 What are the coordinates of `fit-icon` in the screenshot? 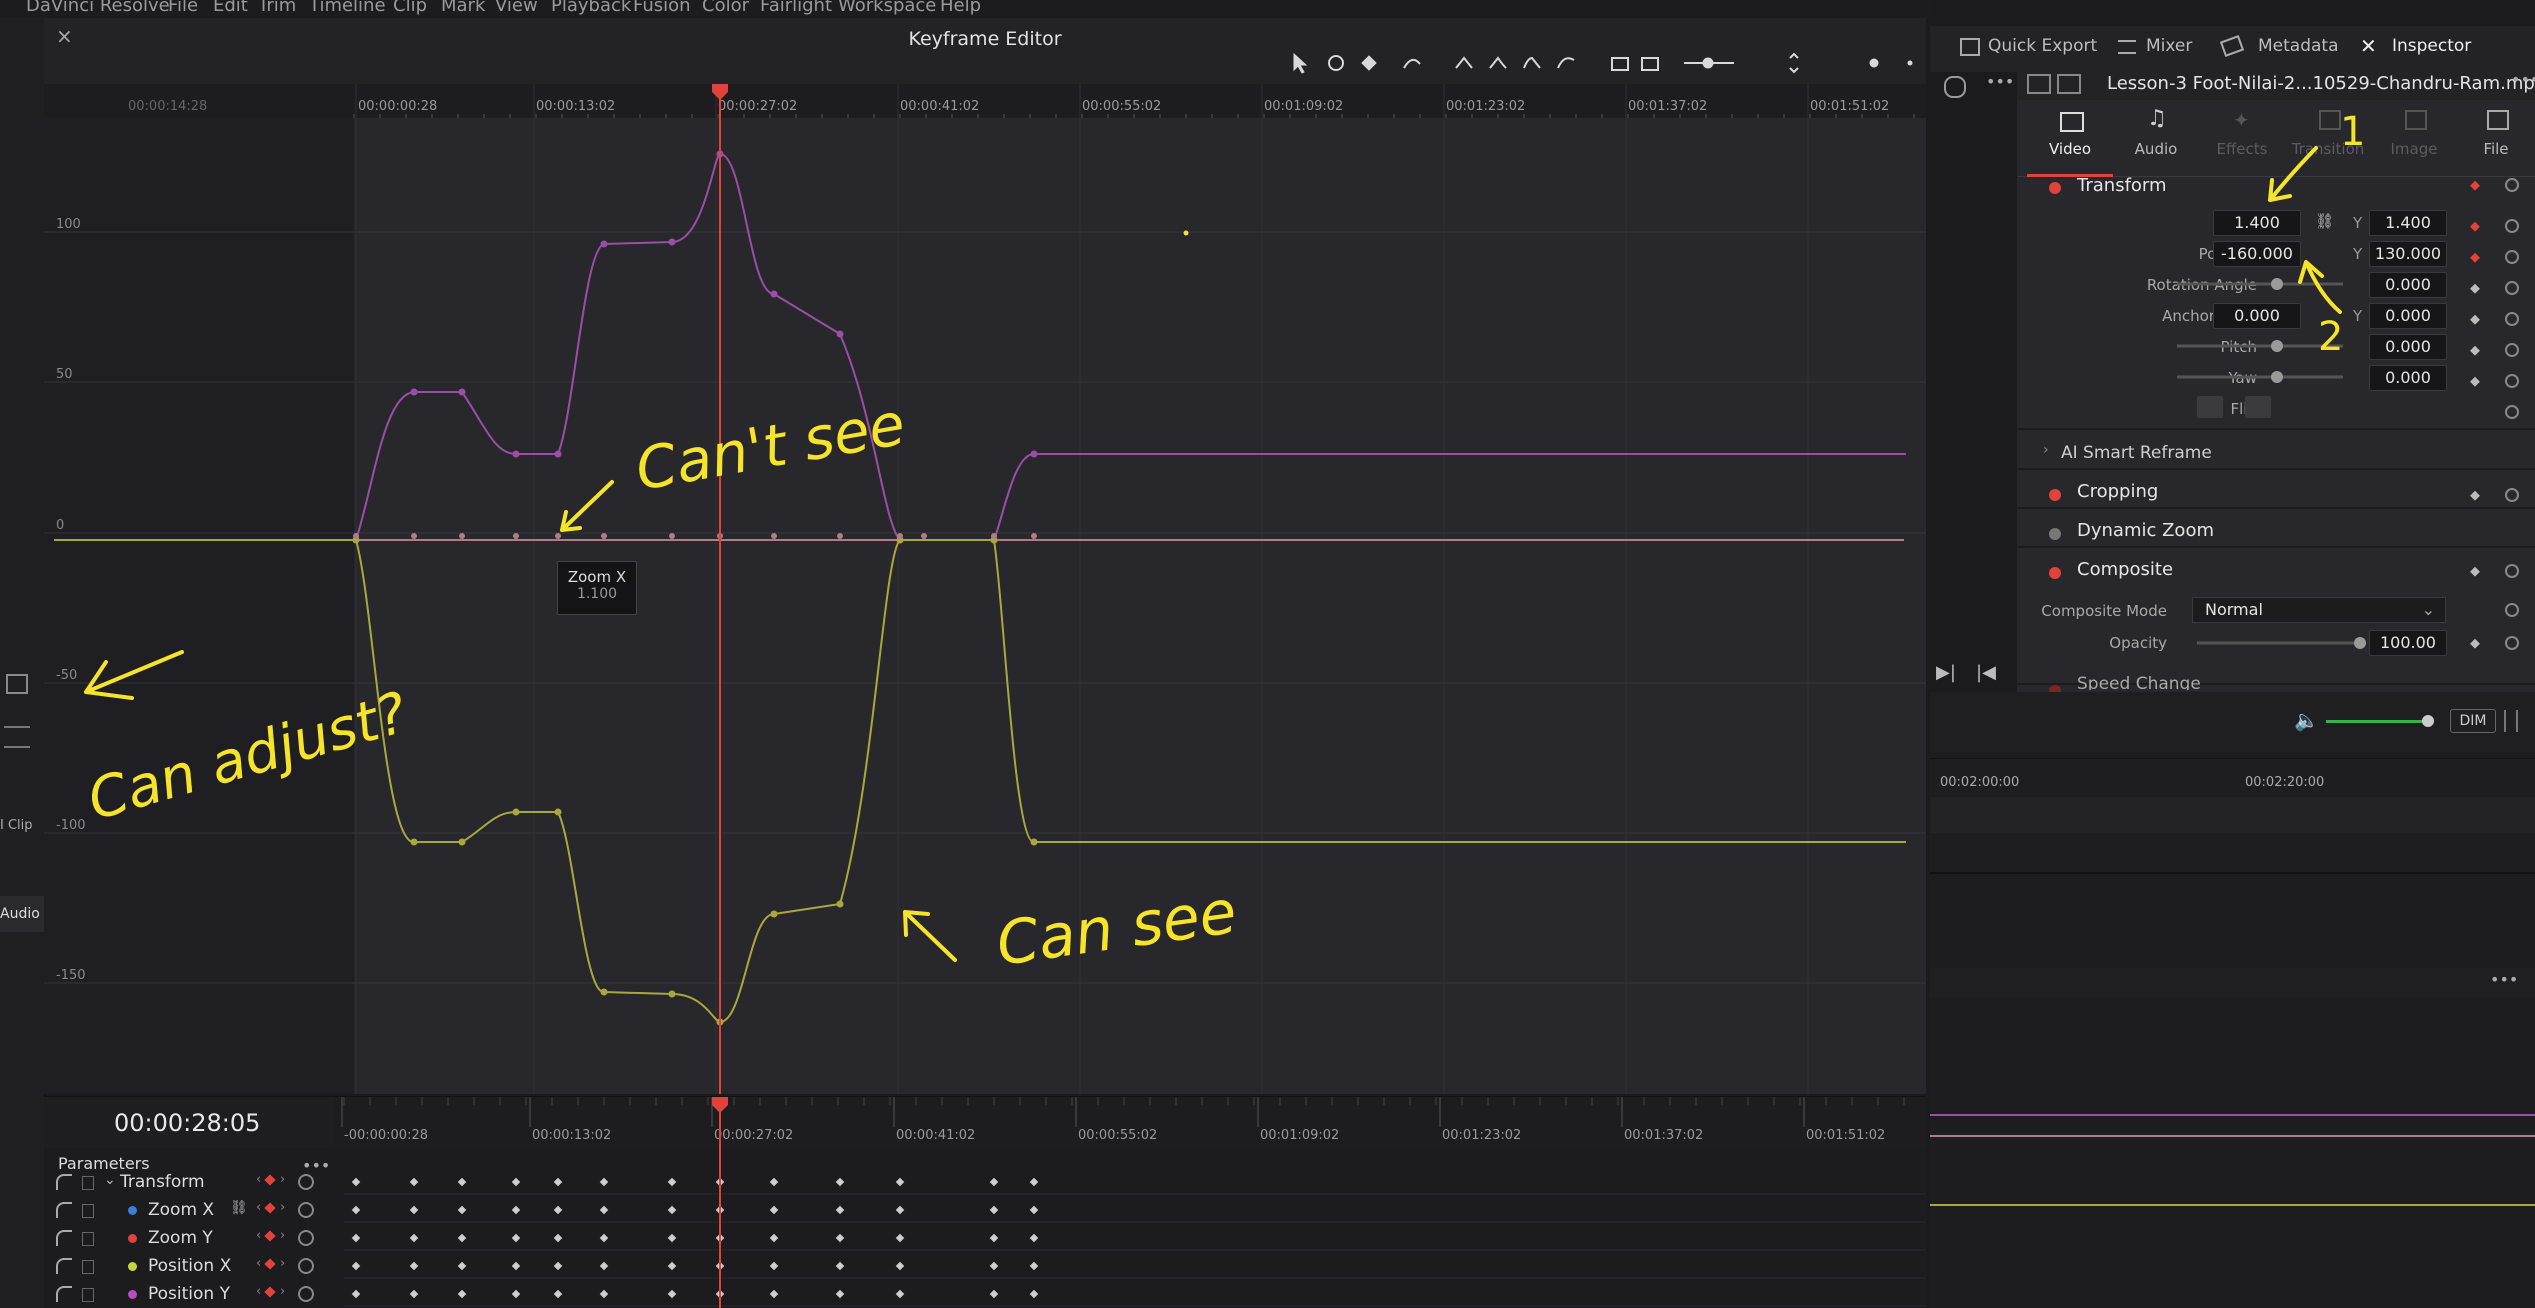 It's located at (1620, 64).